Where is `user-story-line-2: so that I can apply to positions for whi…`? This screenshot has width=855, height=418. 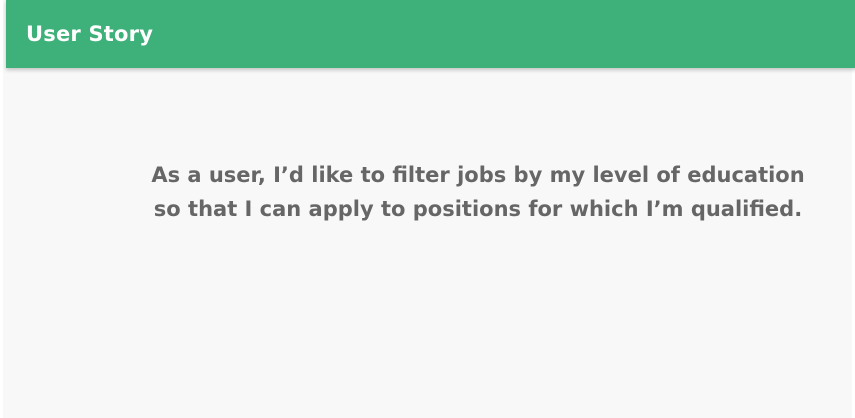
user-story-line-2: so that I can apply to positions for whi… is located at coordinates (478, 209).